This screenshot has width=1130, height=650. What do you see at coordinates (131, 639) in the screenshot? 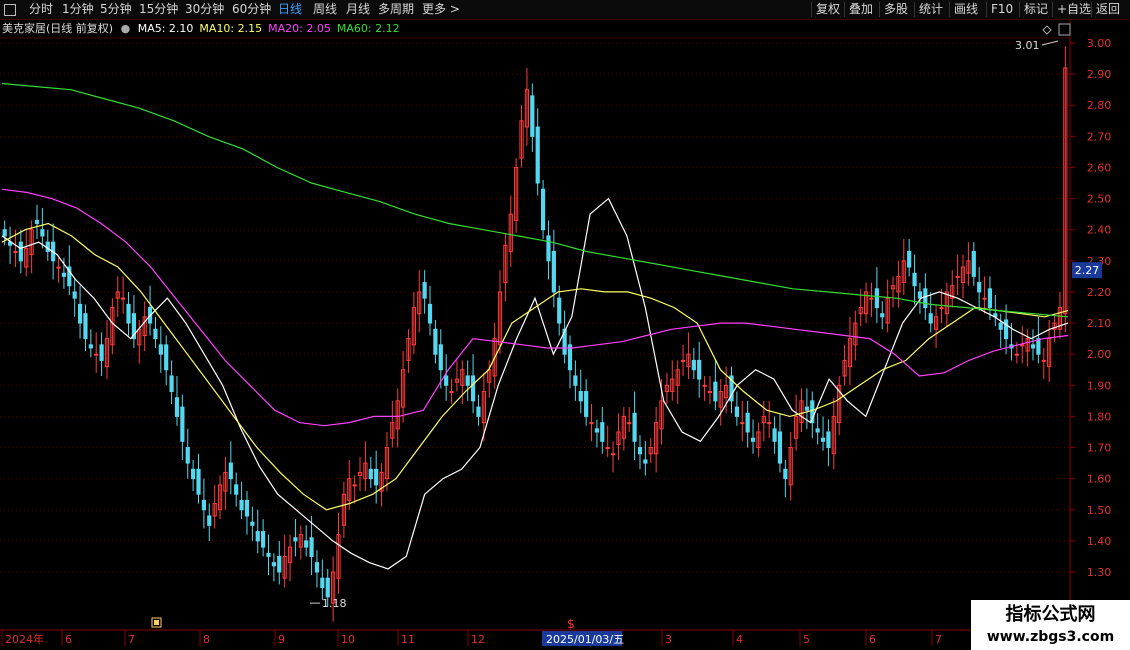
I see `x-tick-label: 7` at bounding box center [131, 639].